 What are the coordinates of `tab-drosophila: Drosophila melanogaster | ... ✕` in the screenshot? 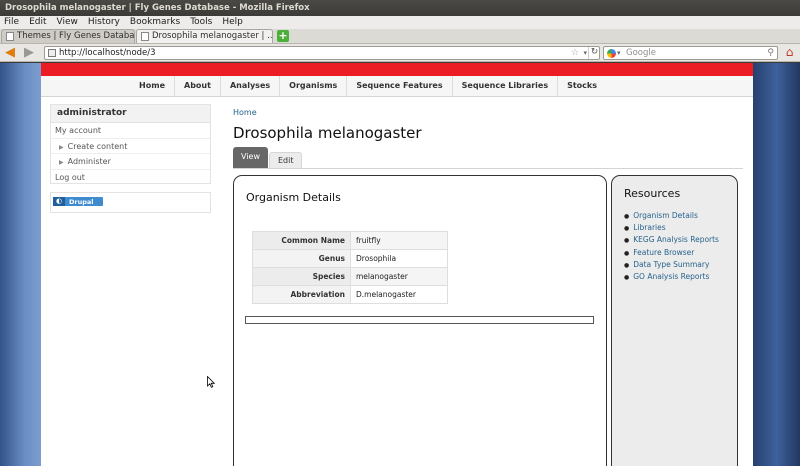 It's located at (204, 36).